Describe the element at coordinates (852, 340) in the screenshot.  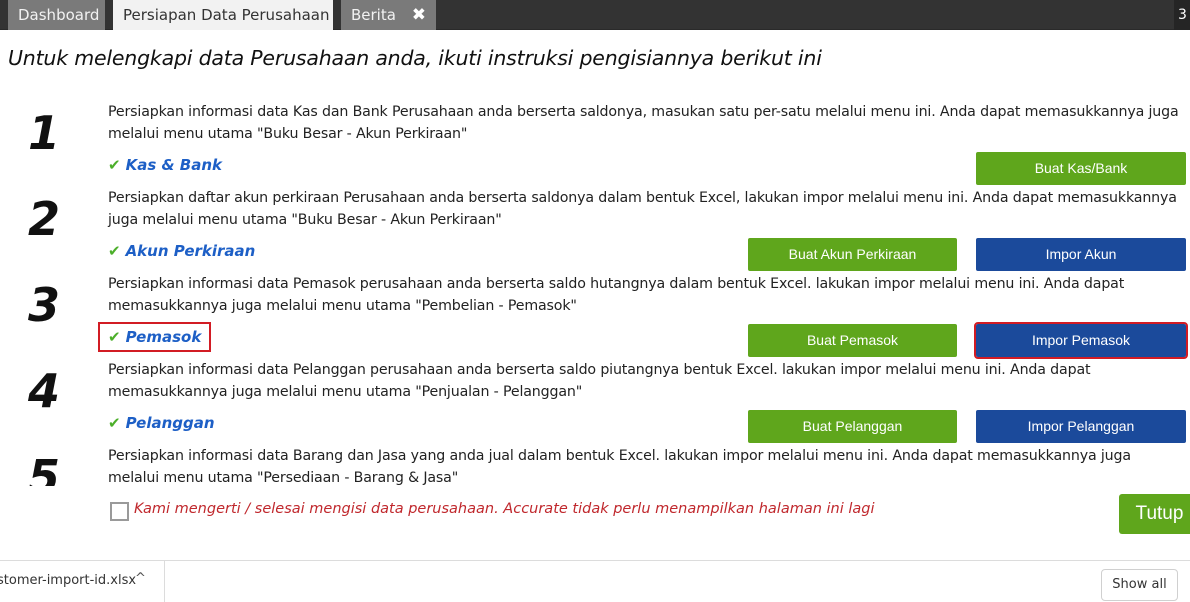
I see `buat-pemasok-button: Buat Pemasok` at that location.